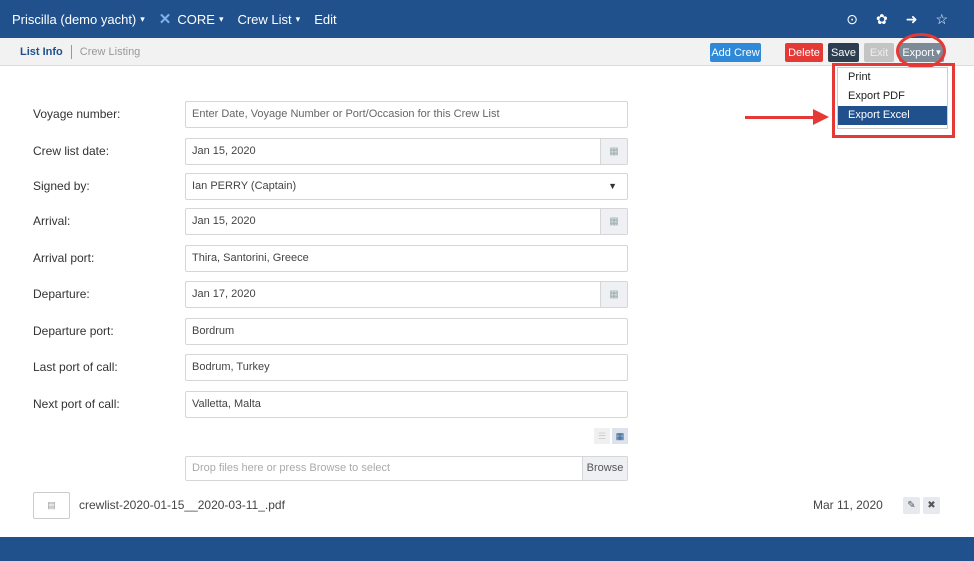 The image size is (974, 561). I want to click on crew-list-date-label: Crew list date:, so click(71, 151).